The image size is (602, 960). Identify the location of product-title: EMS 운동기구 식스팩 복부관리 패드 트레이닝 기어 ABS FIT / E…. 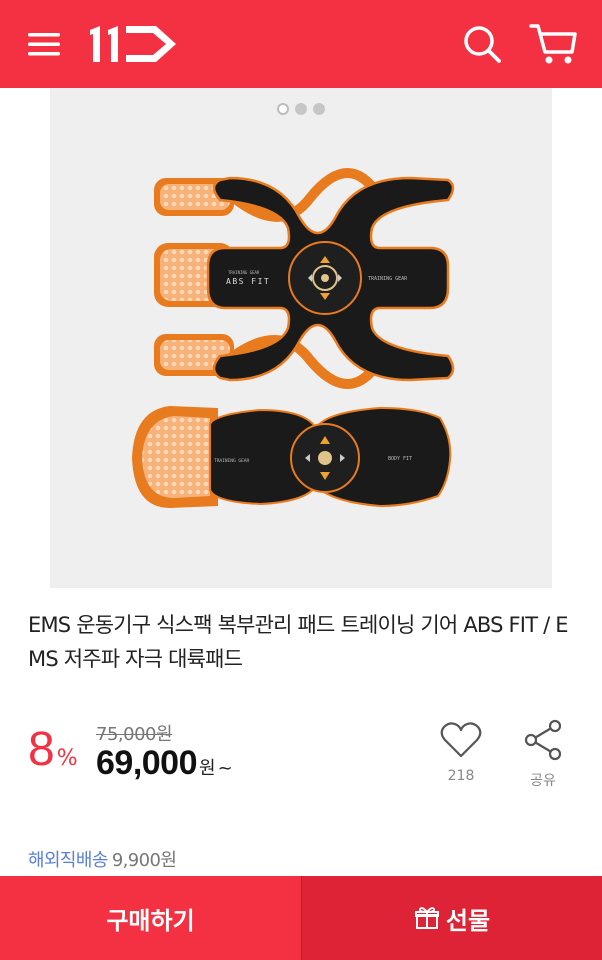
(298, 642).